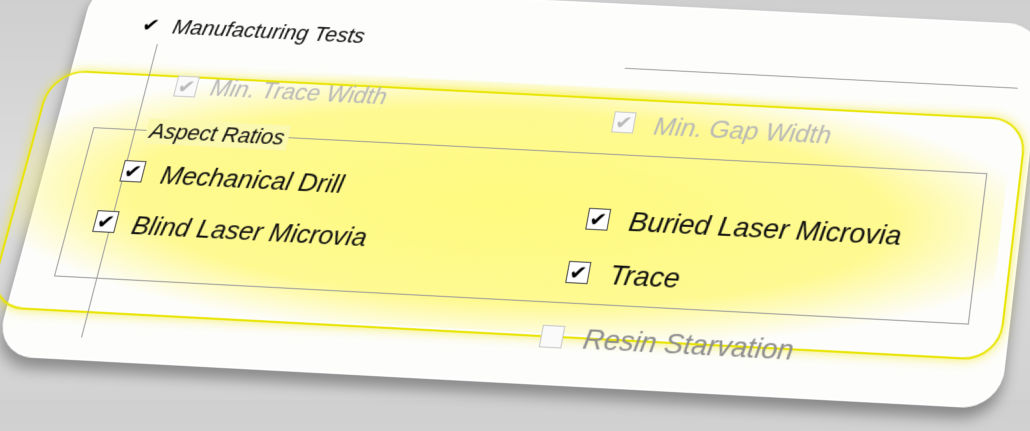 The image size is (1030, 431). What do you see at coordinates (644, 276) in the screenshot?
I see `trace-label: Trace` at bounding box center [644, 276].